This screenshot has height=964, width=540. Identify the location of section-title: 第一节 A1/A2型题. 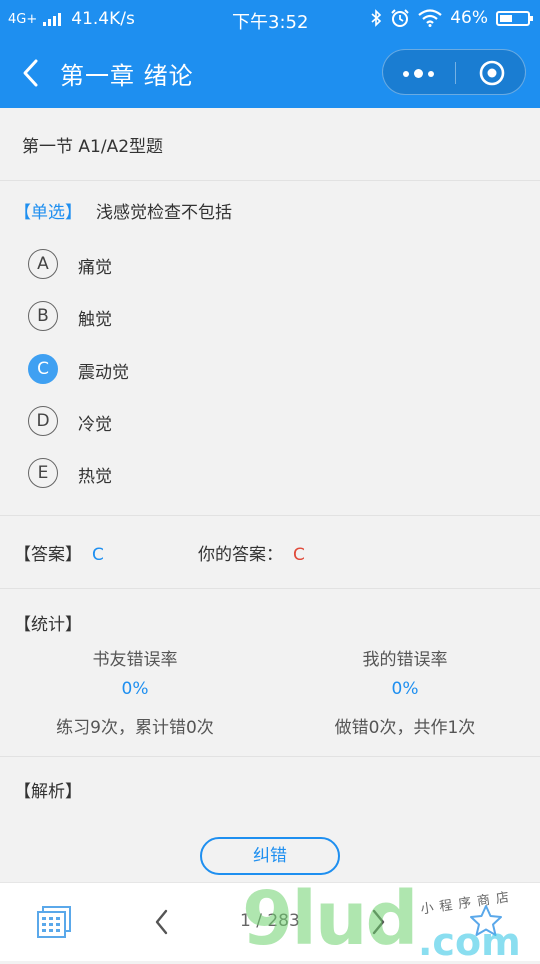
(93, 147).